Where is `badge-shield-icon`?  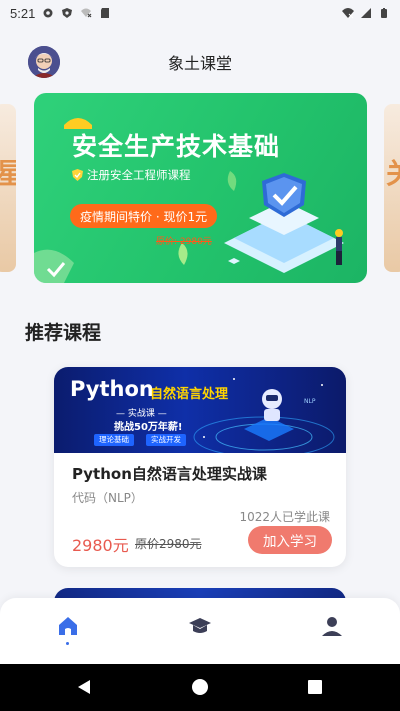
badge-shield-icon is located at coordinates (77, 175).